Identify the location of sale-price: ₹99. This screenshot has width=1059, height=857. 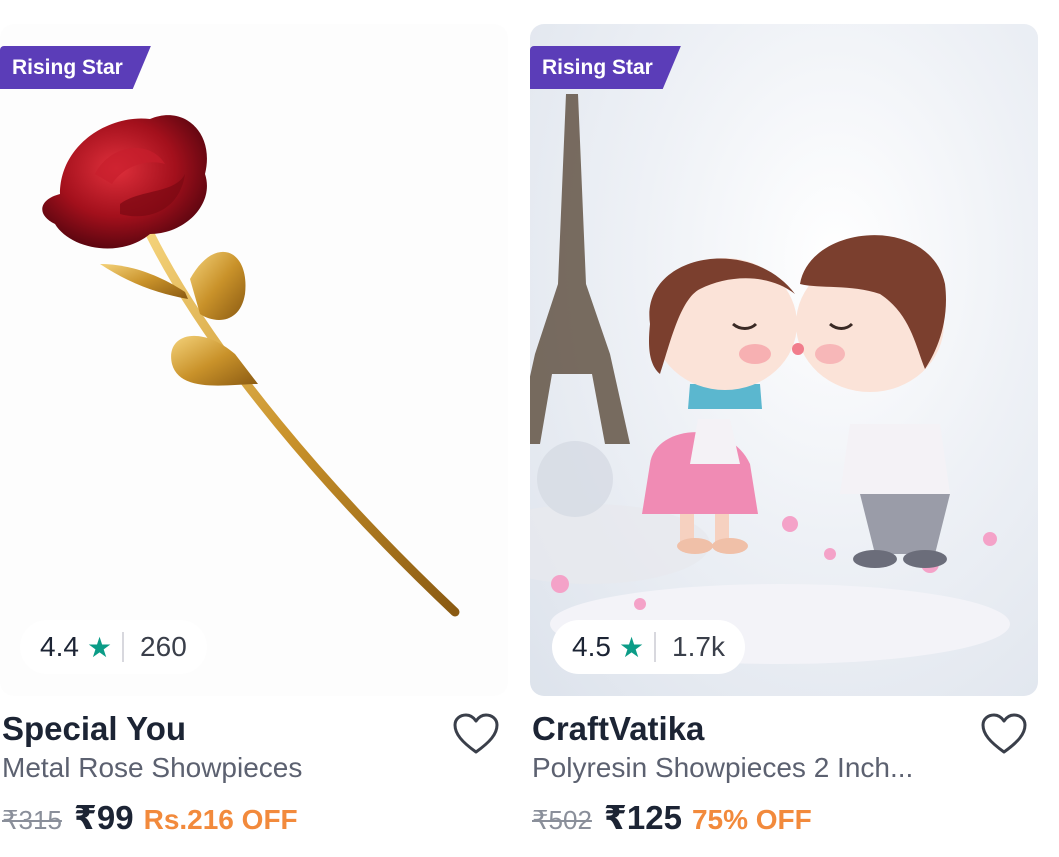
(103, 817).